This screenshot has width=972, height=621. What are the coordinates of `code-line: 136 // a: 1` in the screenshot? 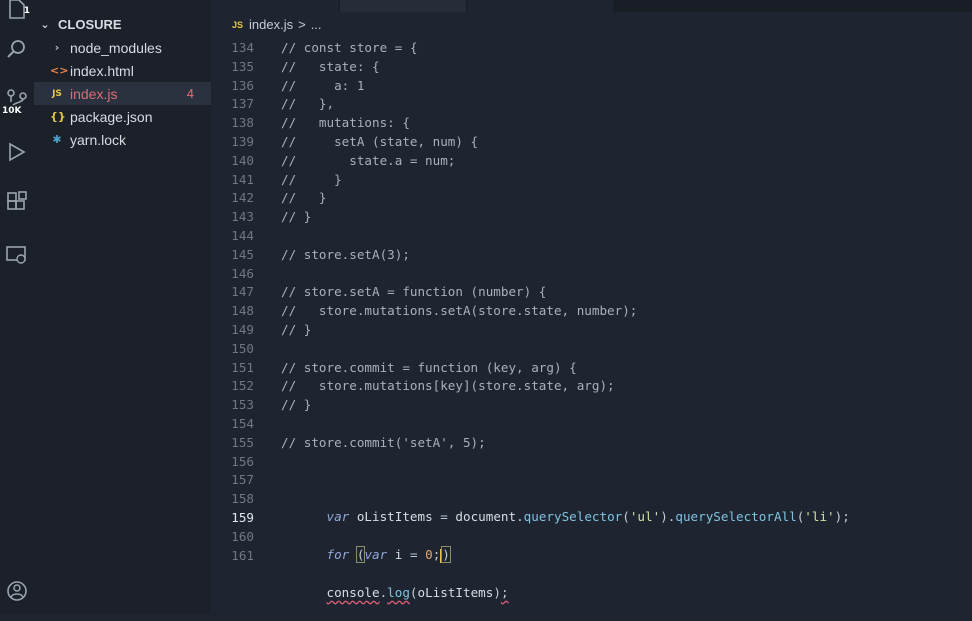 It's located at (591, 86).